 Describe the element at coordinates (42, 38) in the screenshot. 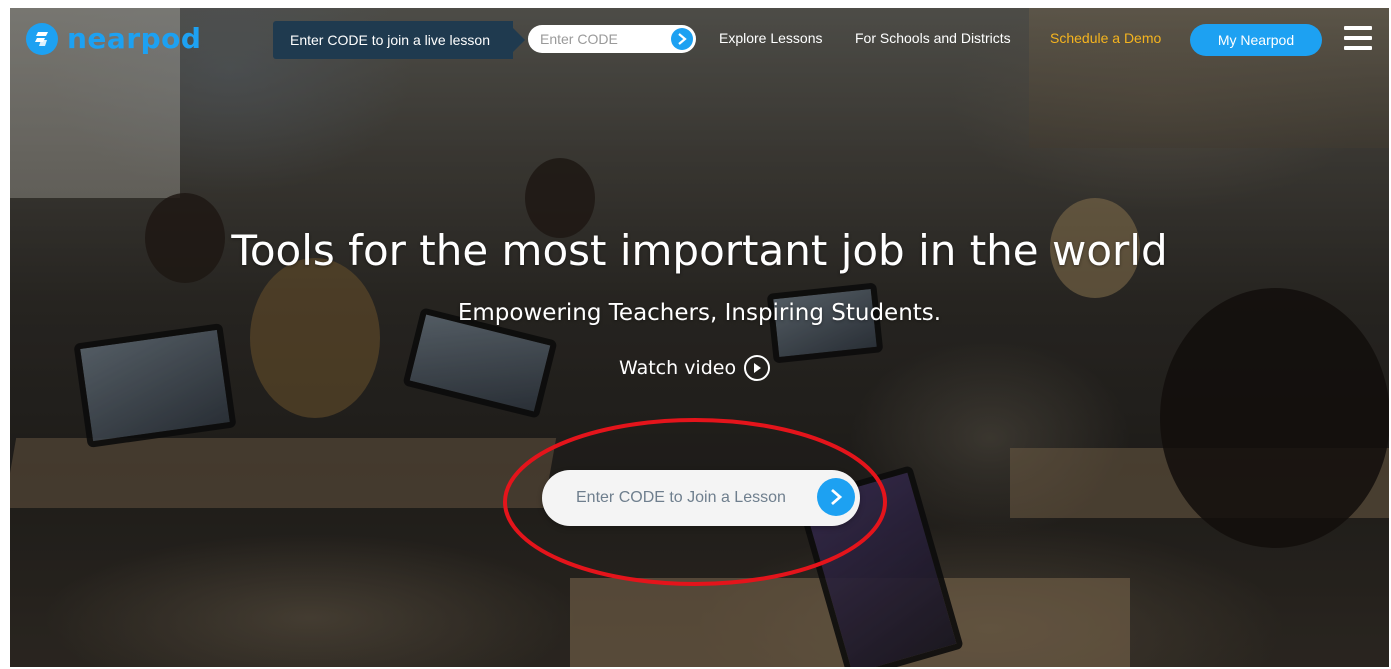

I see `nearpod-logo-icon` at that location.